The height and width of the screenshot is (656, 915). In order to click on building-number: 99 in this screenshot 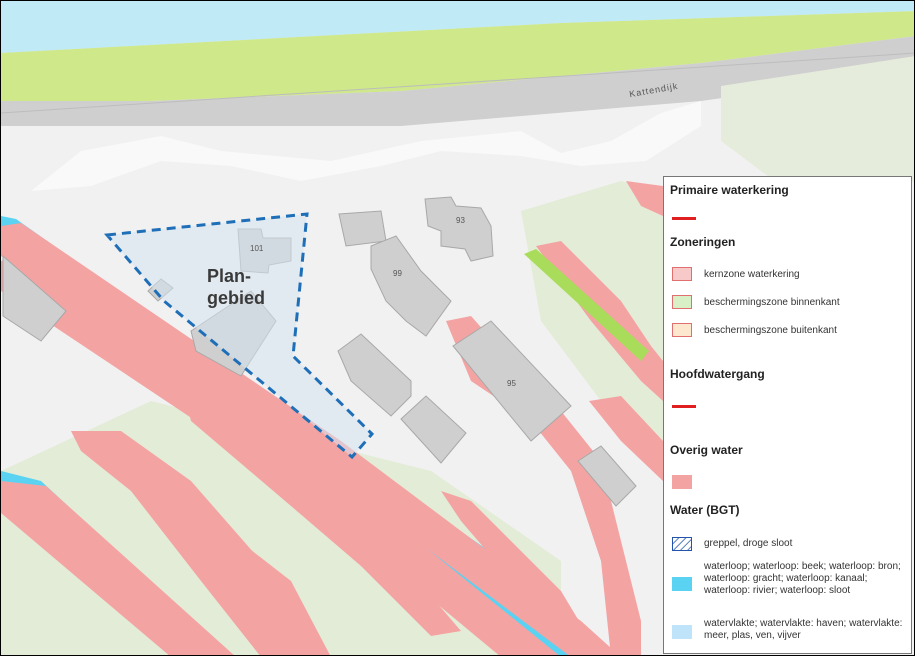, I will do `click(397, 273)`.